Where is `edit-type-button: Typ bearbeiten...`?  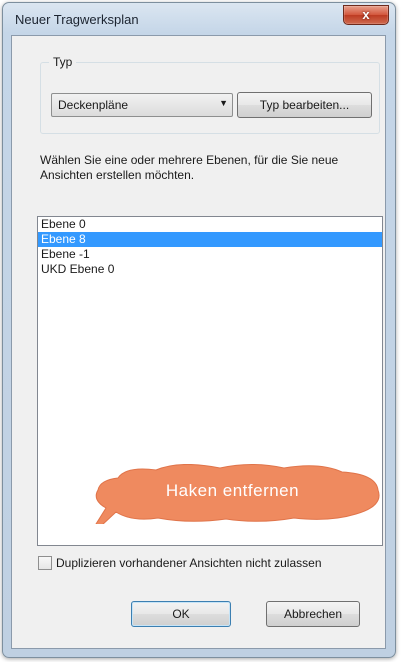
edit-type-button: Typ bearbeiten... is located at coordinates (304, 105).